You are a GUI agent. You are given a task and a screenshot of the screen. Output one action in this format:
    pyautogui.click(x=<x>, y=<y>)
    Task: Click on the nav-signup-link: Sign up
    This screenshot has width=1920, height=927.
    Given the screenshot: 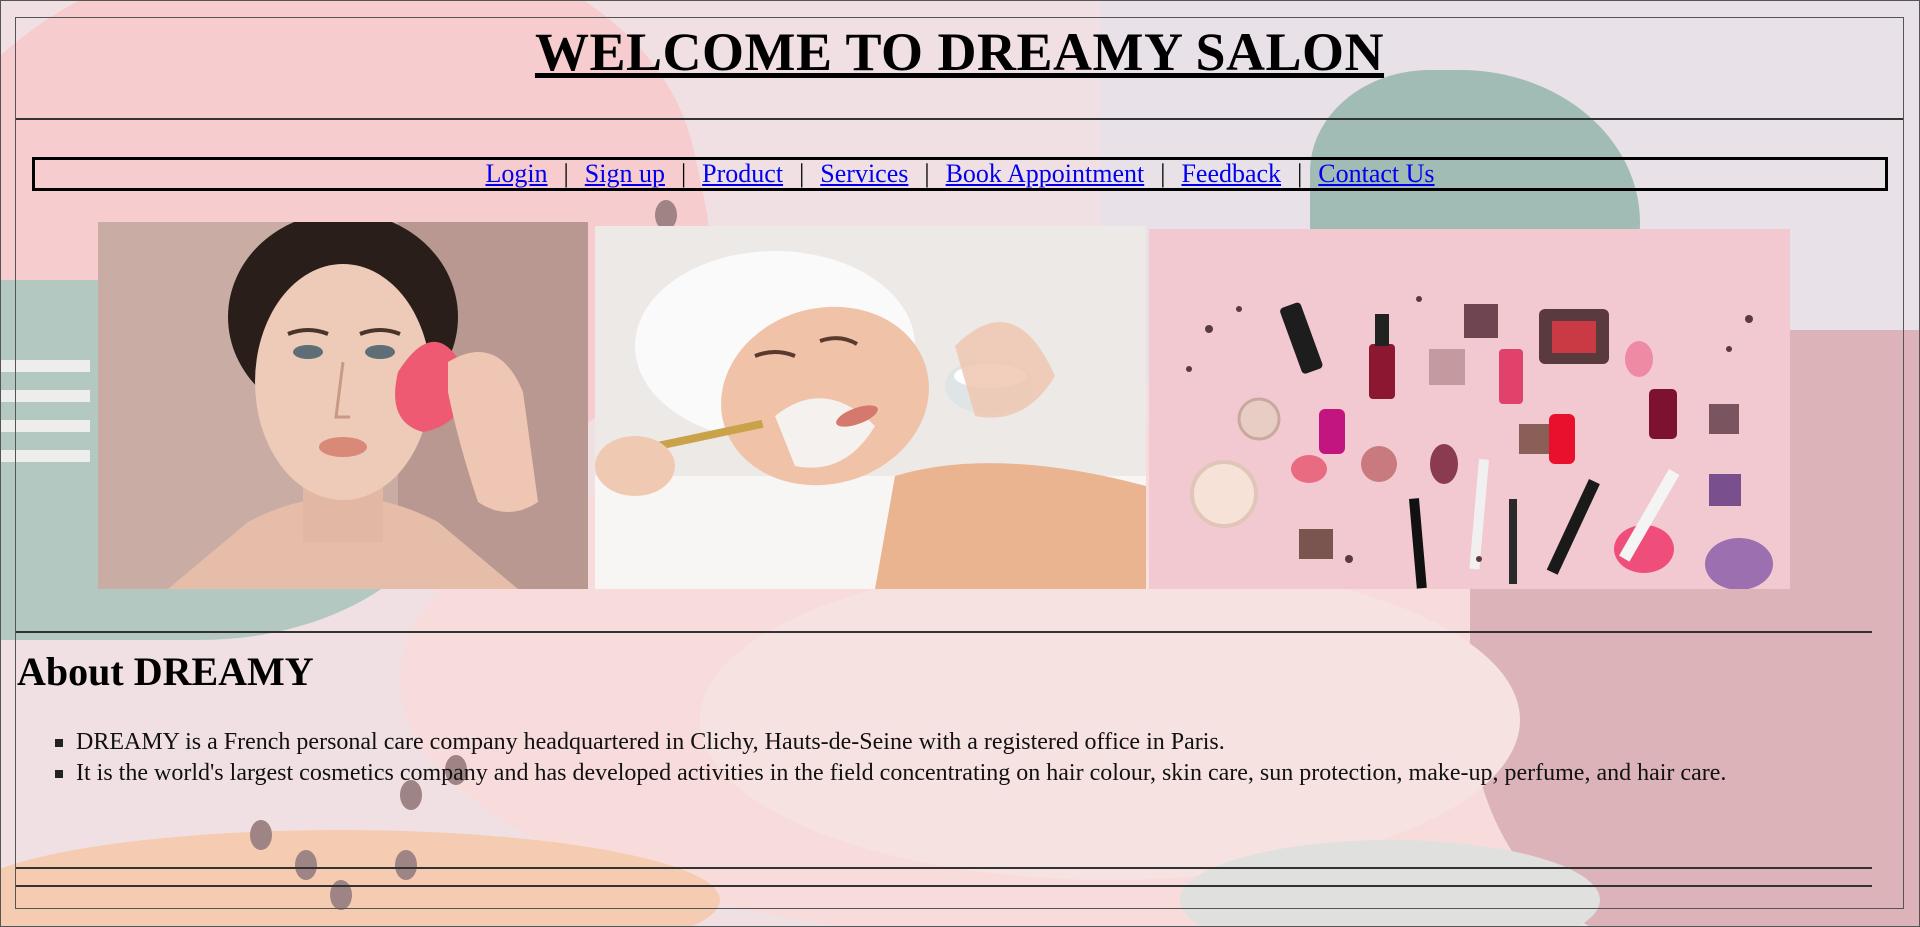 What is the action you would take?
    pyautogui.click(x=625, y=173)
    